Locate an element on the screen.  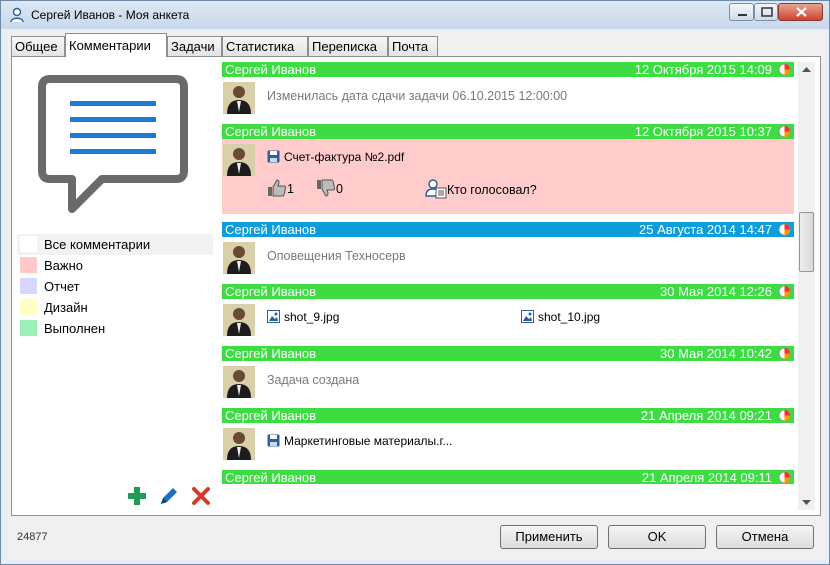
minimize-button is located at coordinates (741, 12).